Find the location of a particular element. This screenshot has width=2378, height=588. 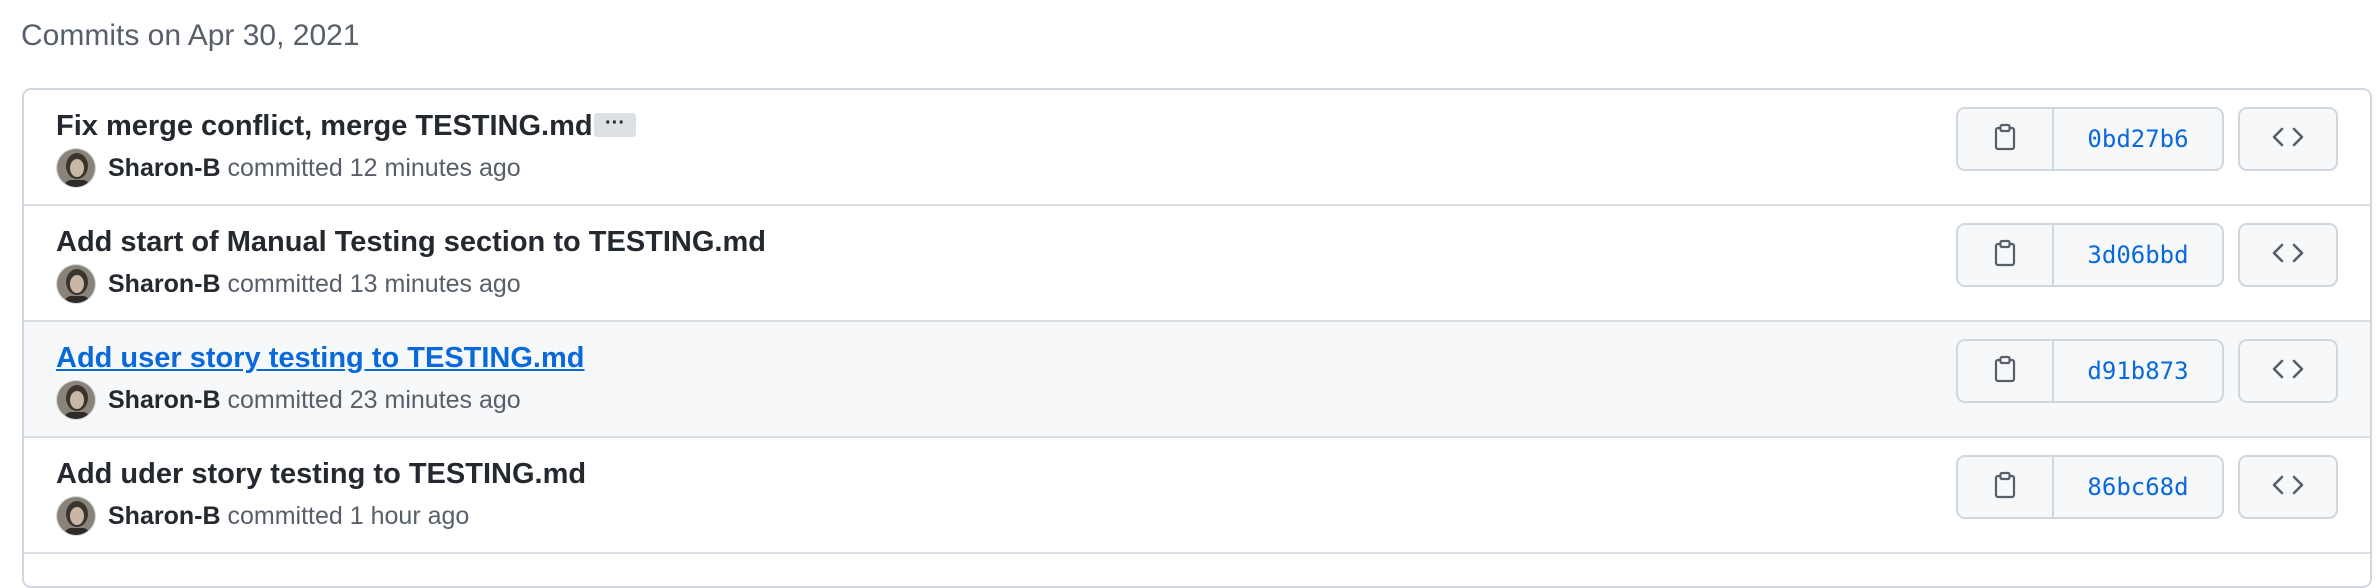

commit-time: committed 23 minutes ago is located at coordinates (374, 399).